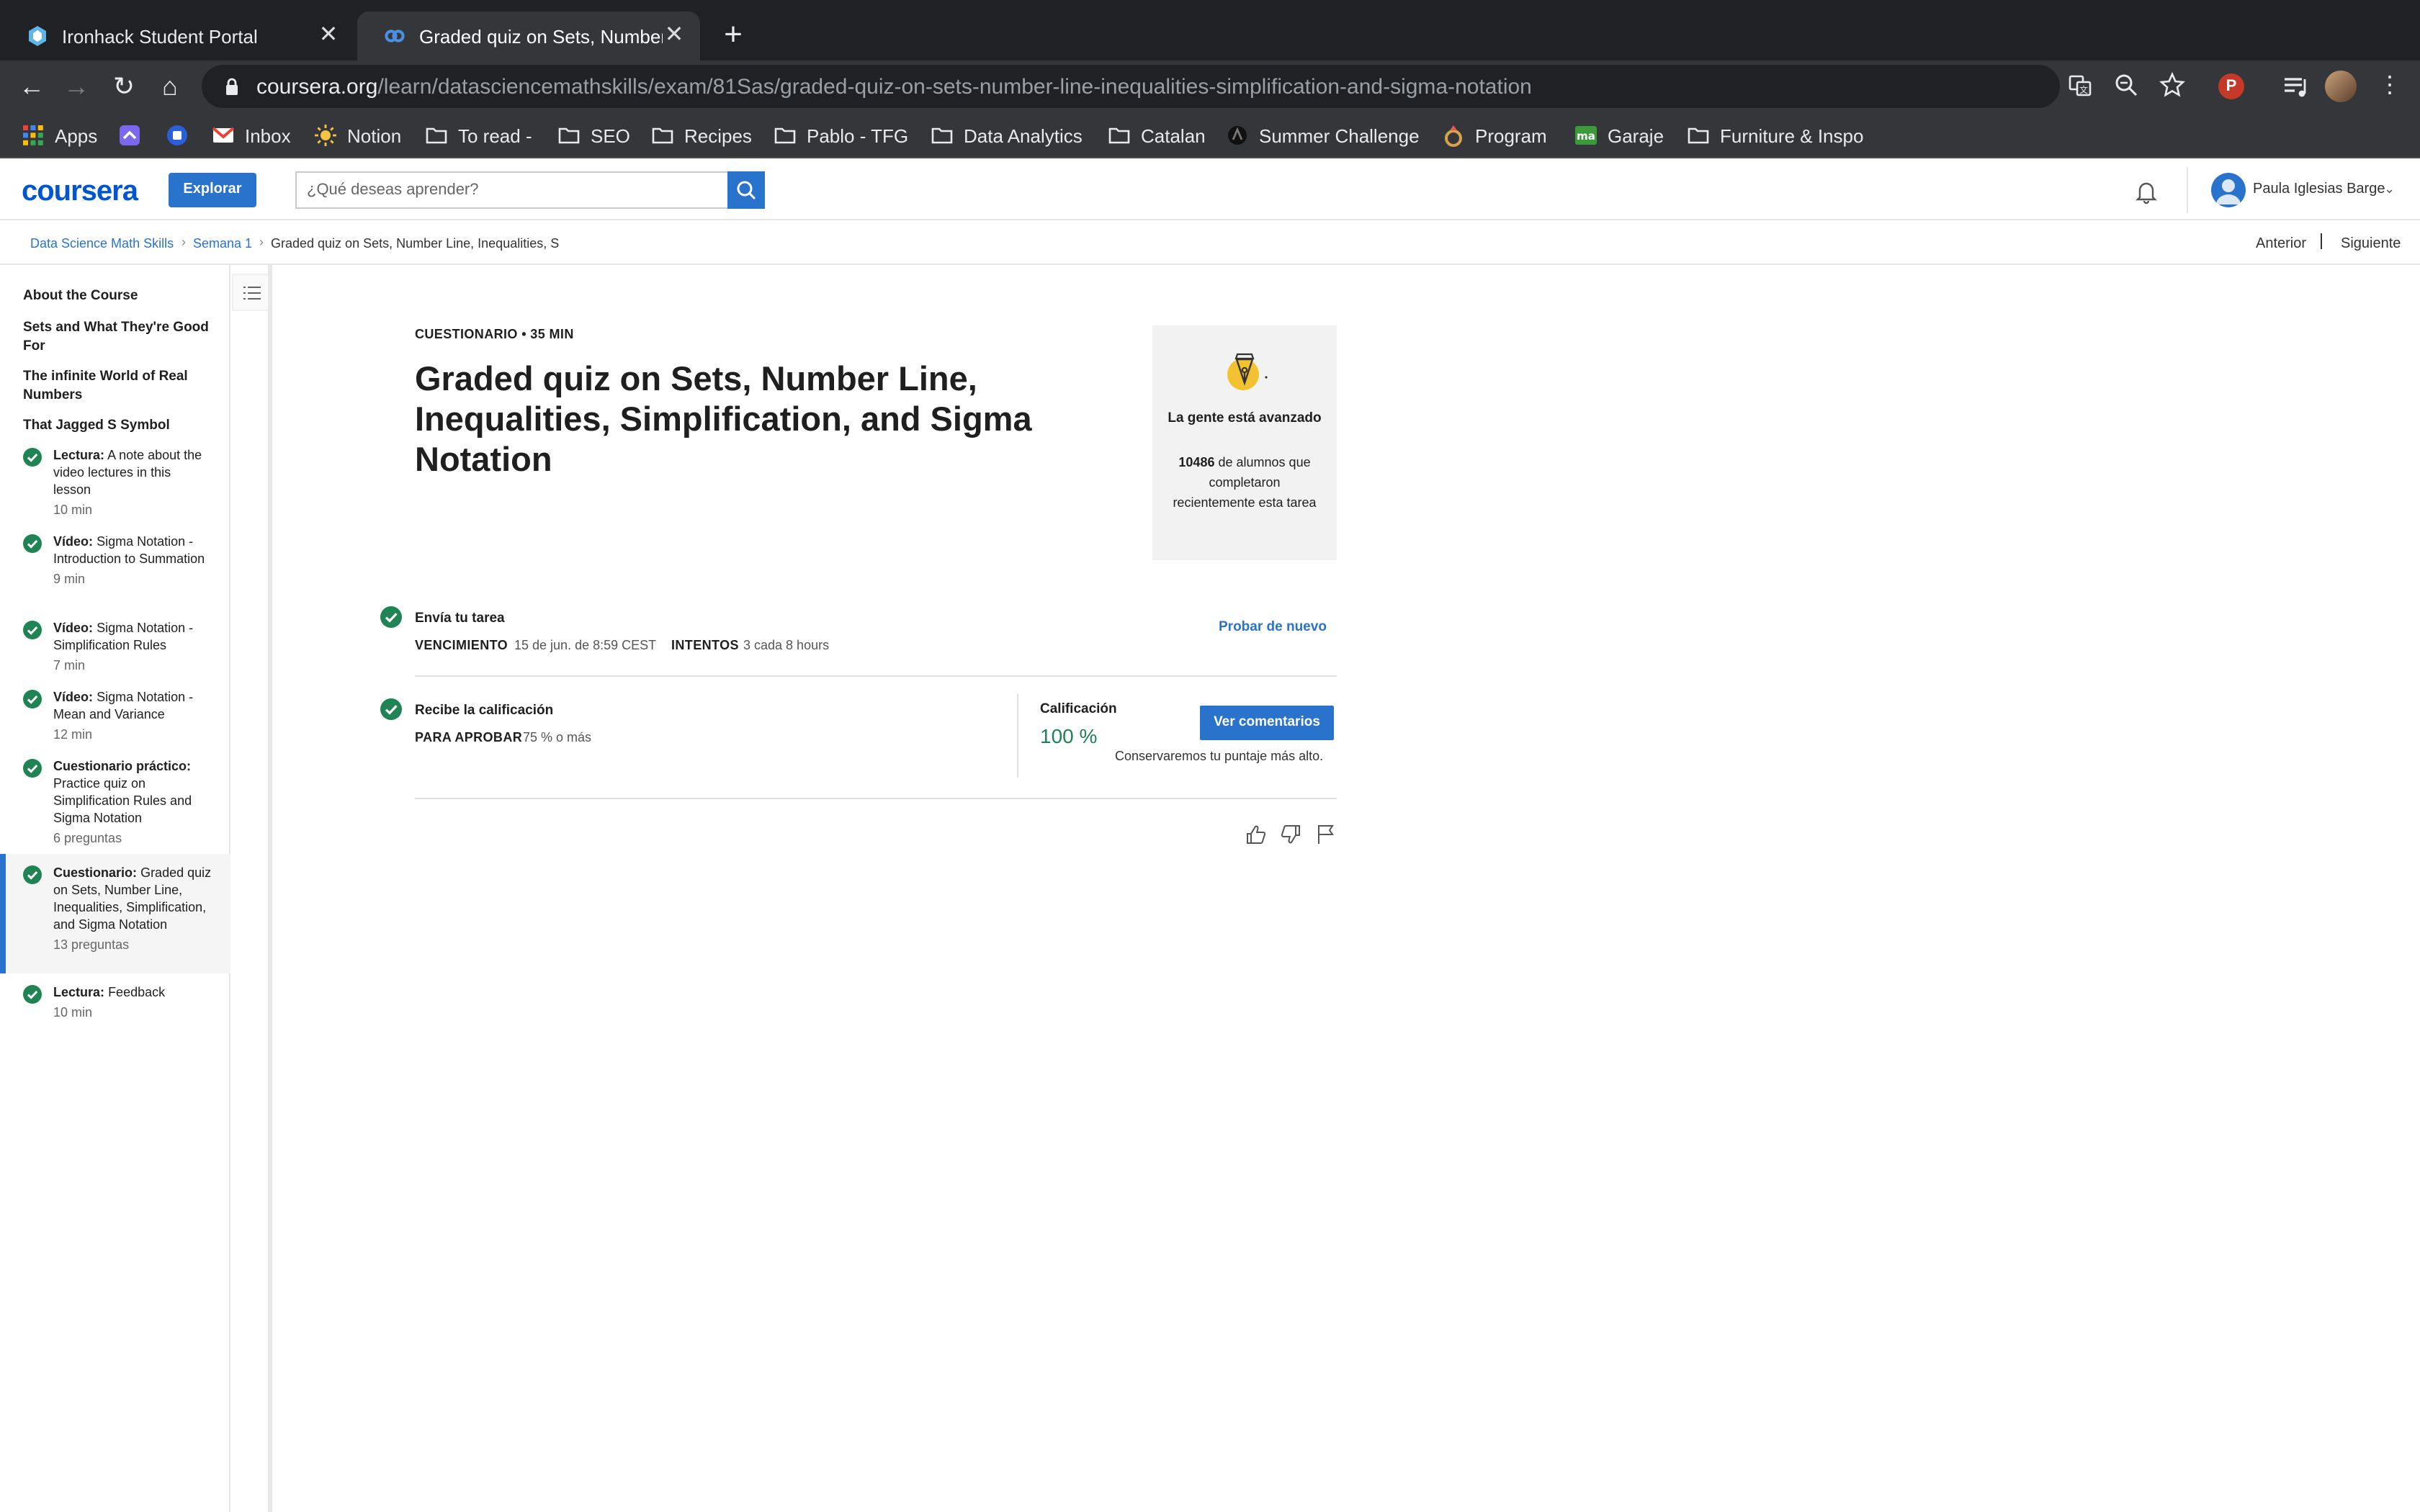 The image size is (2420, 1512). Describe the element at coordinates (1323, 135) in the screenshot. I see `bookmark-summer-challenge: Summer Challenge` at that location.